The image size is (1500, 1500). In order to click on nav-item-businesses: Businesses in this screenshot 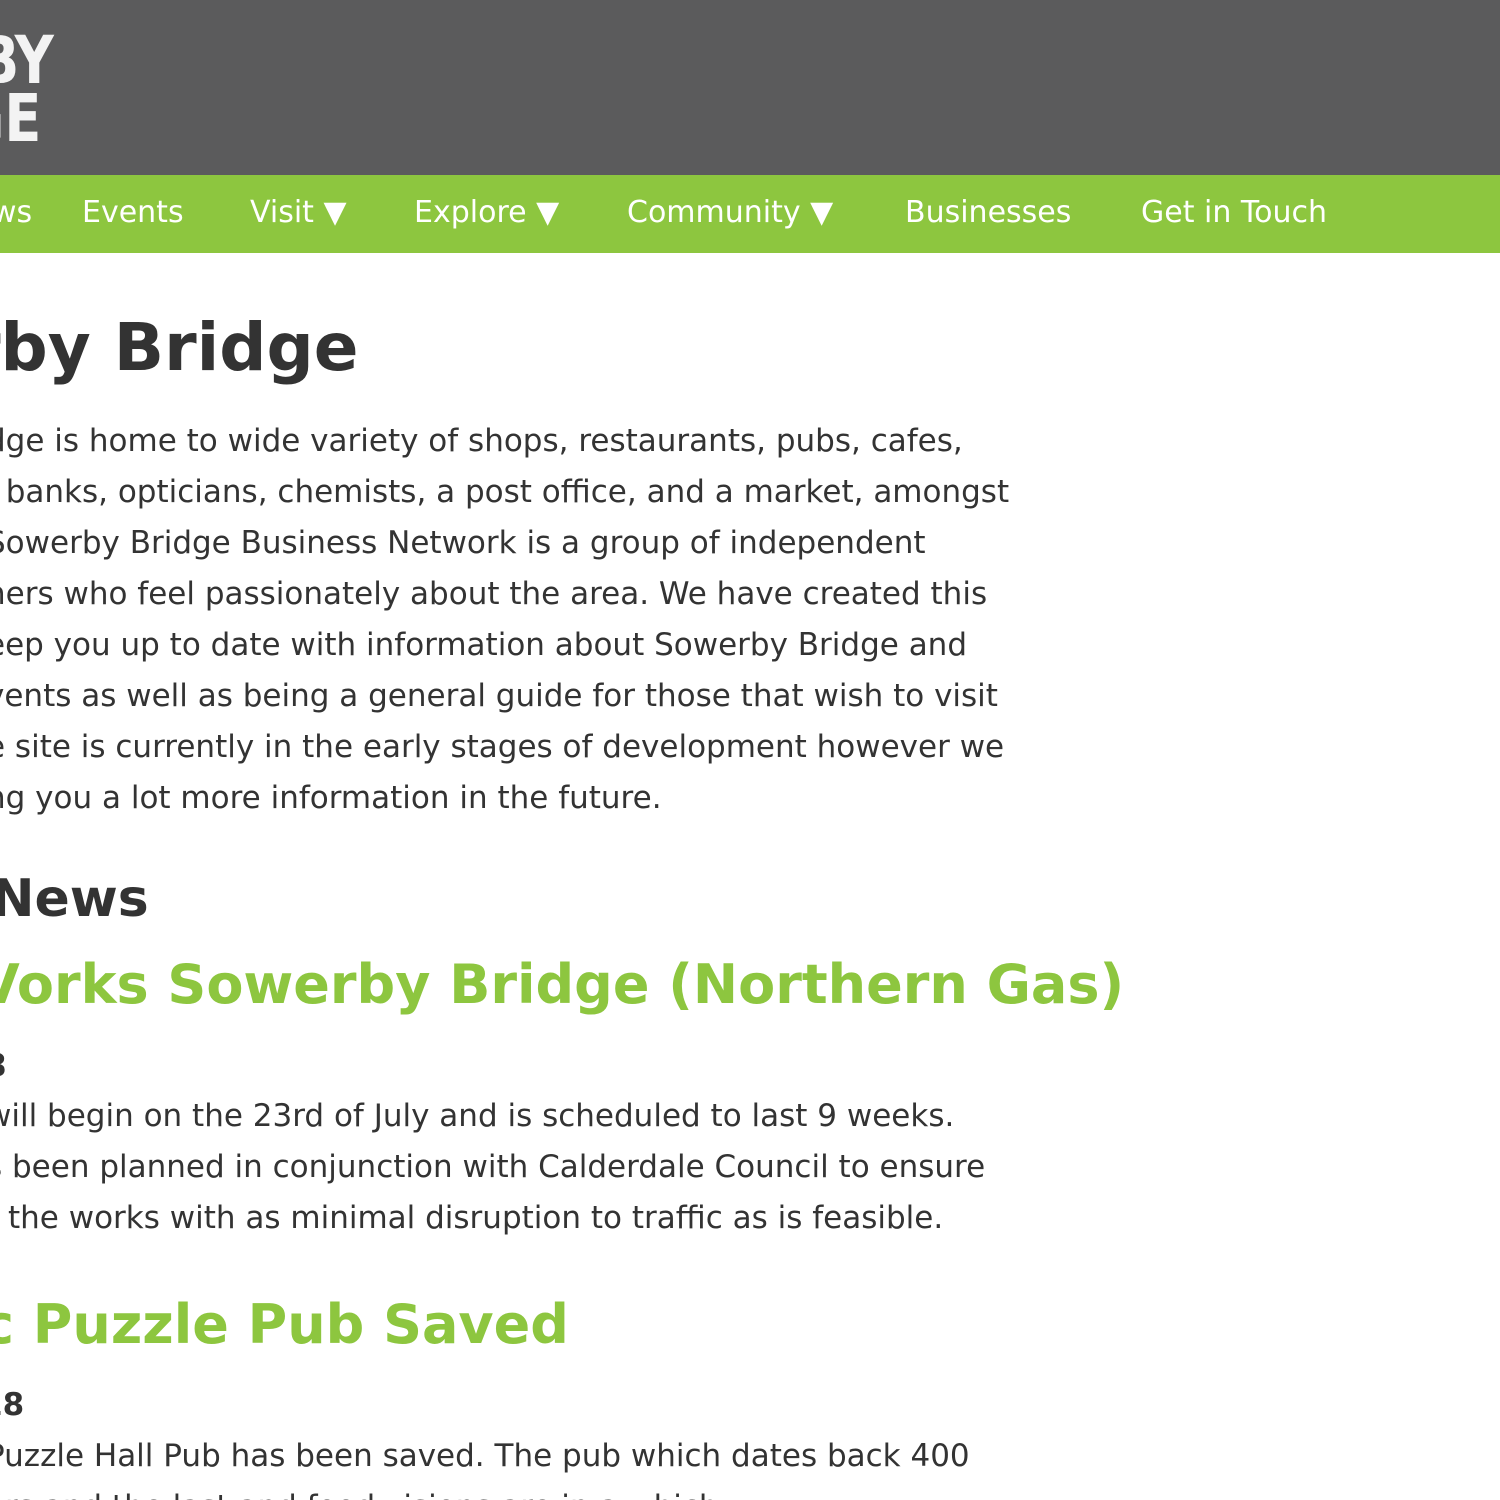, I will do `click(988, 214)`.